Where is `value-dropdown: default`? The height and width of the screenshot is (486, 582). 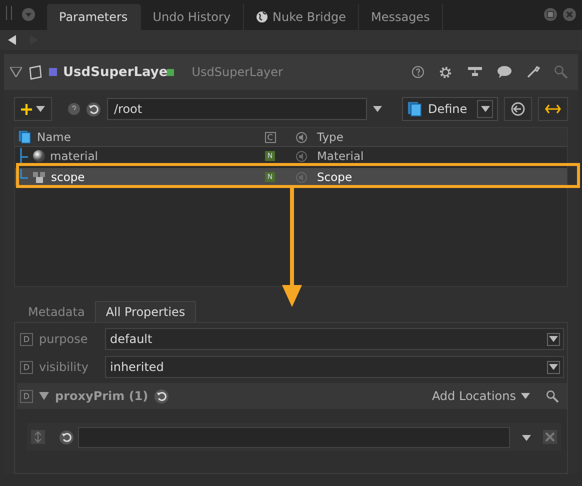 value-dropdown: default is located at coordinates (334, 339).